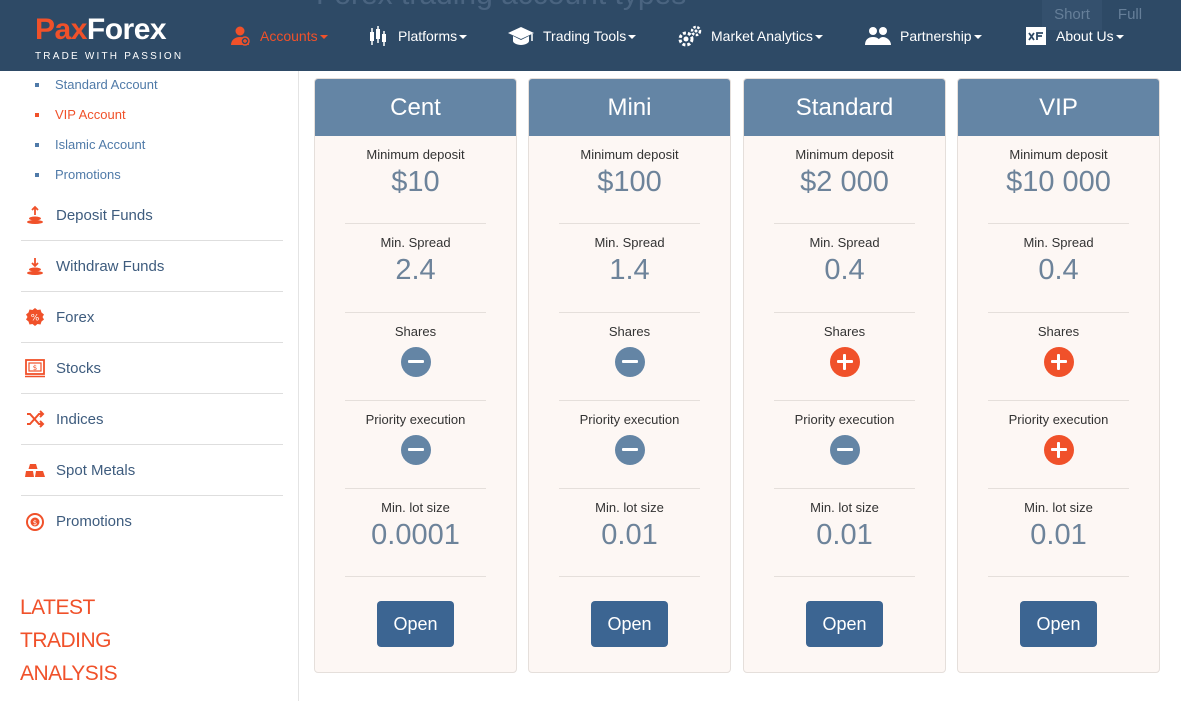 This screenshot has width=1181, height=701. I want to click on percent-badge-icon: %, so click(35, 317).